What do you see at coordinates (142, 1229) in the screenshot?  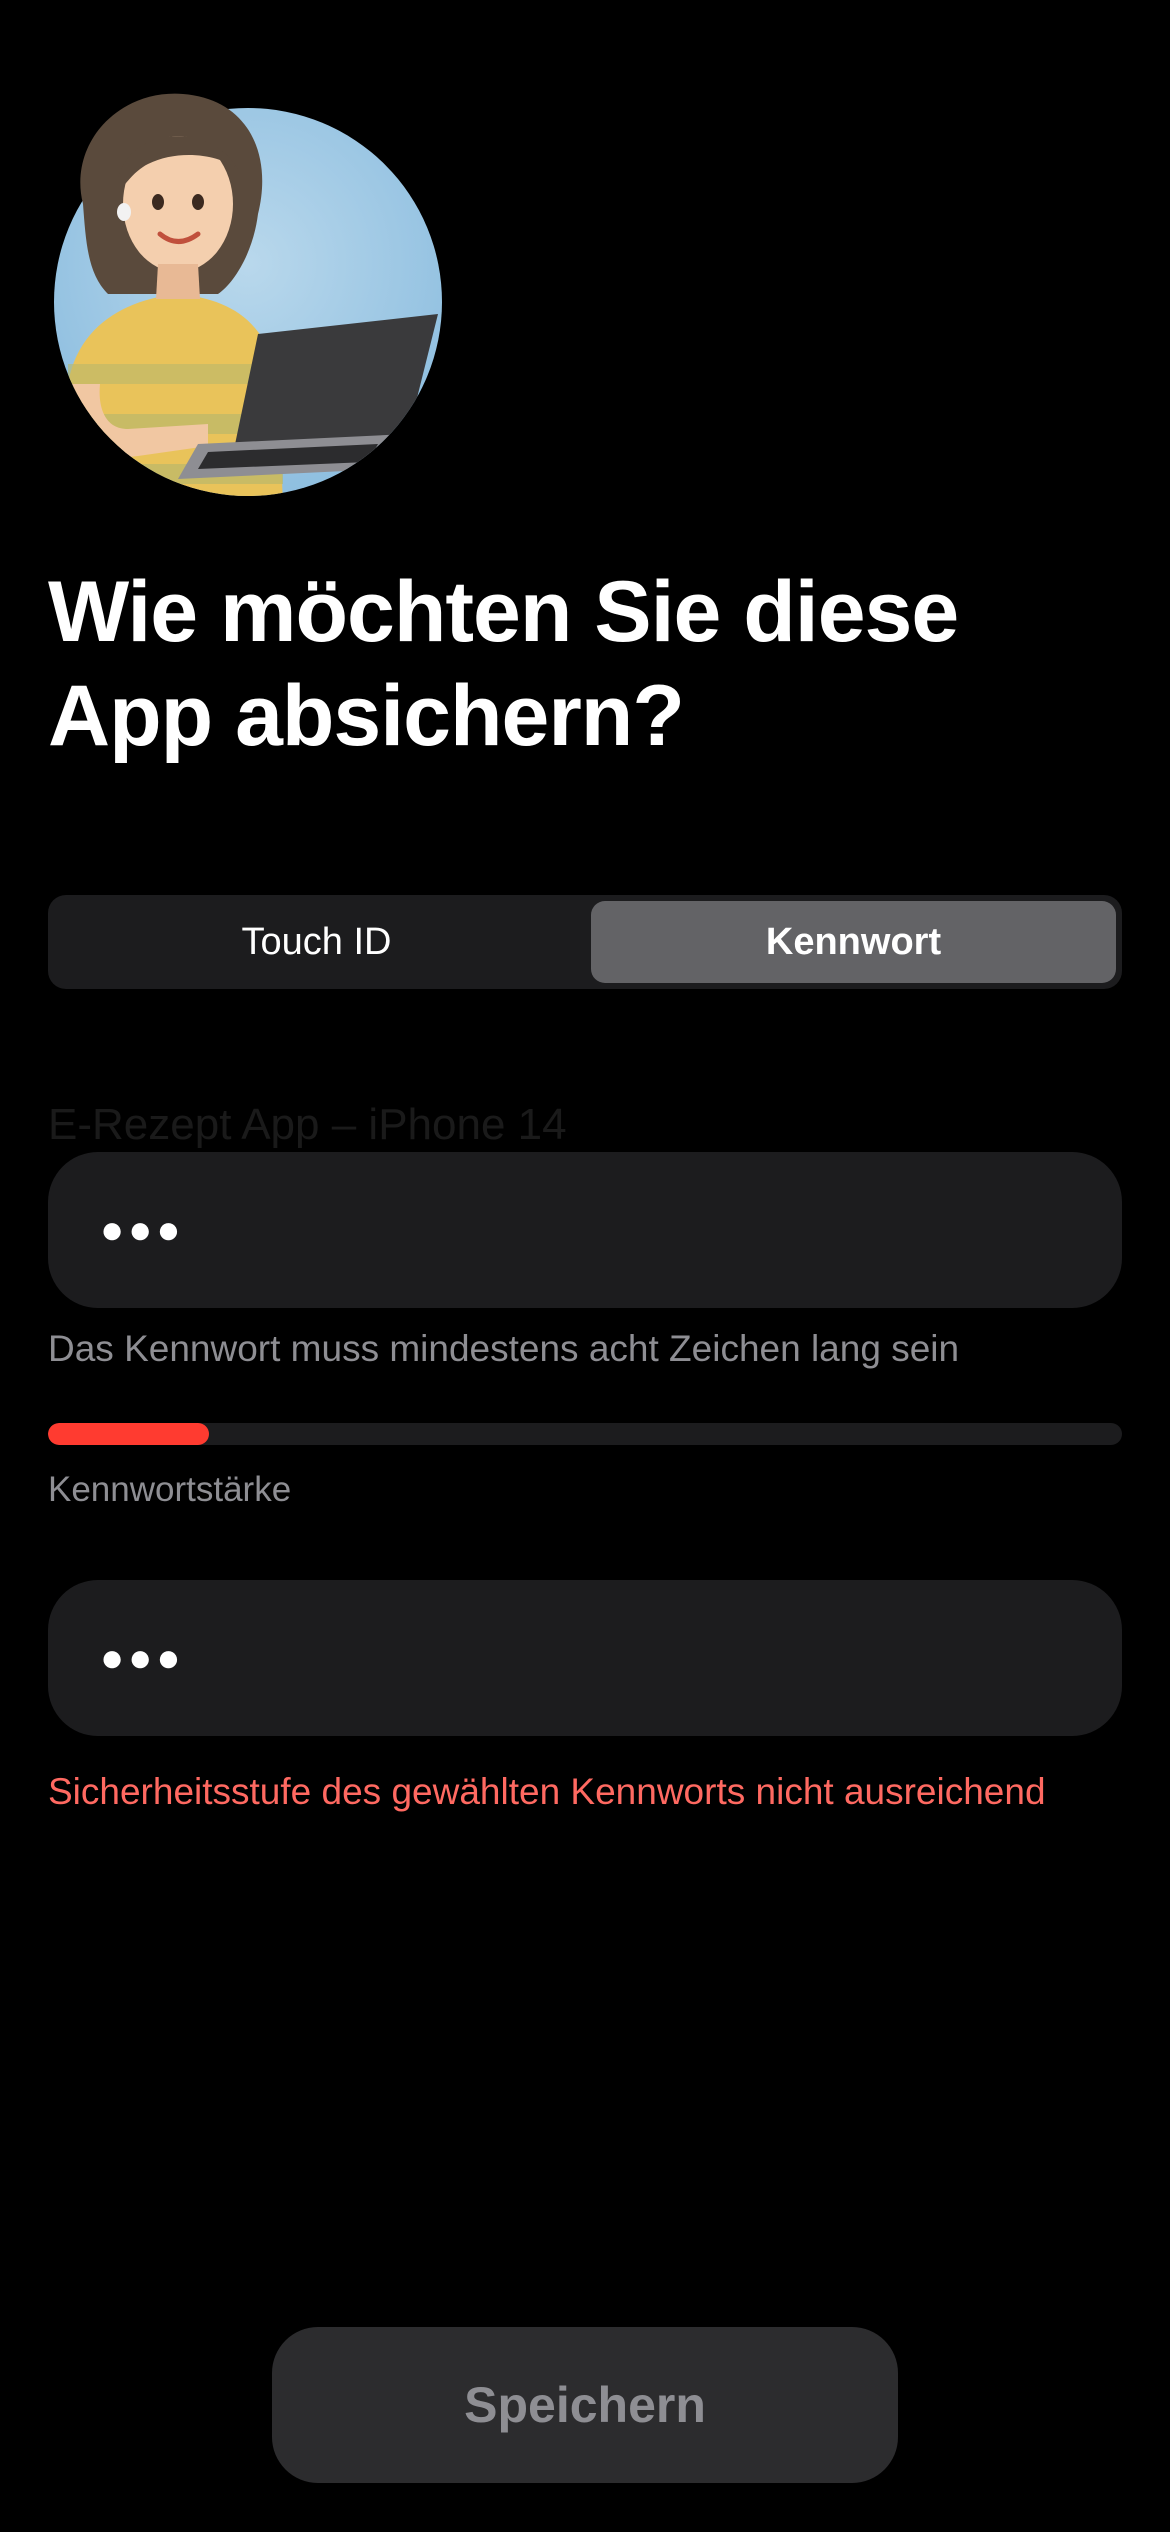 I see `password-value: ●●●` at bounding box center [142, 1229].